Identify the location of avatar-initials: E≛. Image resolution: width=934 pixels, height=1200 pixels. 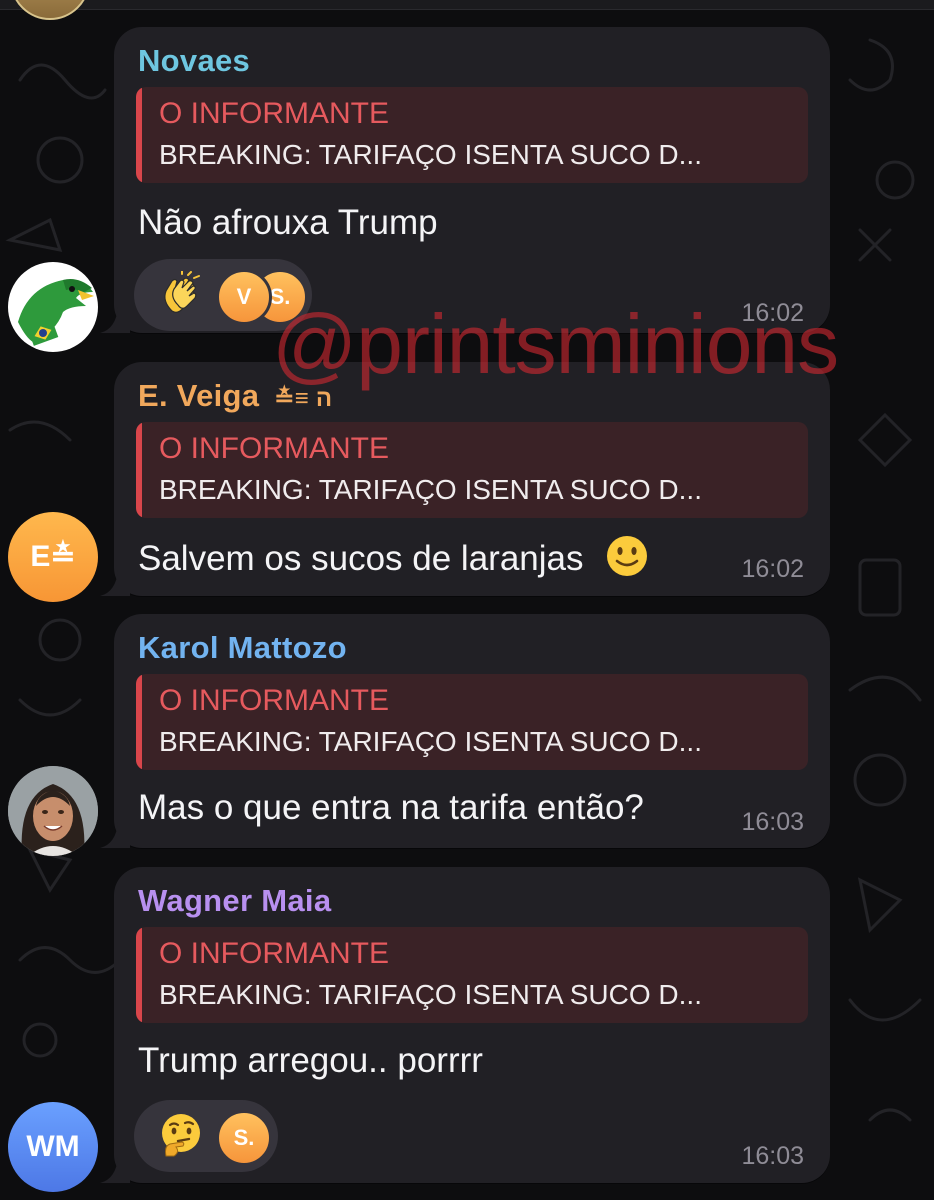
(53, 556).